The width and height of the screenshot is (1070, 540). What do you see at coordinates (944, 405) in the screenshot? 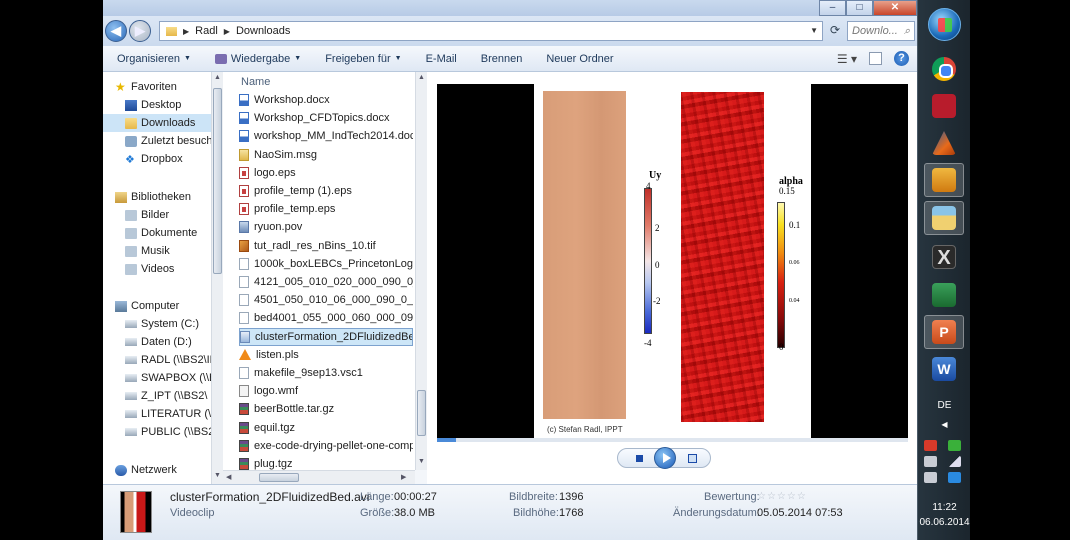
I see `language-indicator: DE` at bounding box center [944, 405].